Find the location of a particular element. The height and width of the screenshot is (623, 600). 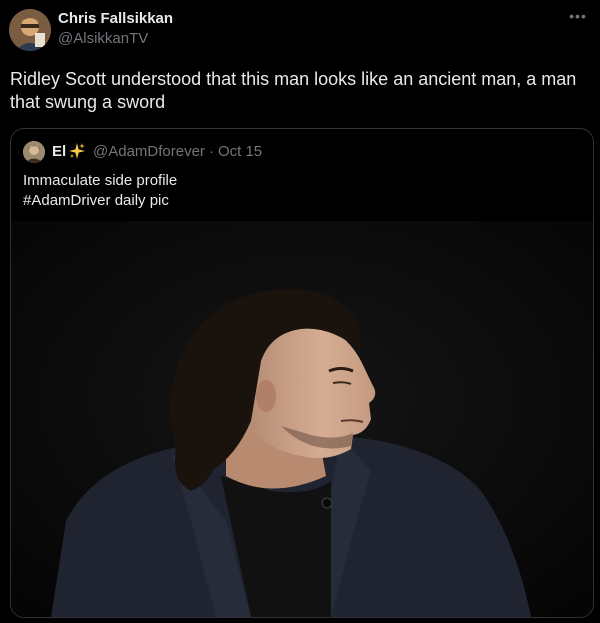

quoted-author-meta: @AdamDforever · Oct 15 is located at coordinates (177, 151).